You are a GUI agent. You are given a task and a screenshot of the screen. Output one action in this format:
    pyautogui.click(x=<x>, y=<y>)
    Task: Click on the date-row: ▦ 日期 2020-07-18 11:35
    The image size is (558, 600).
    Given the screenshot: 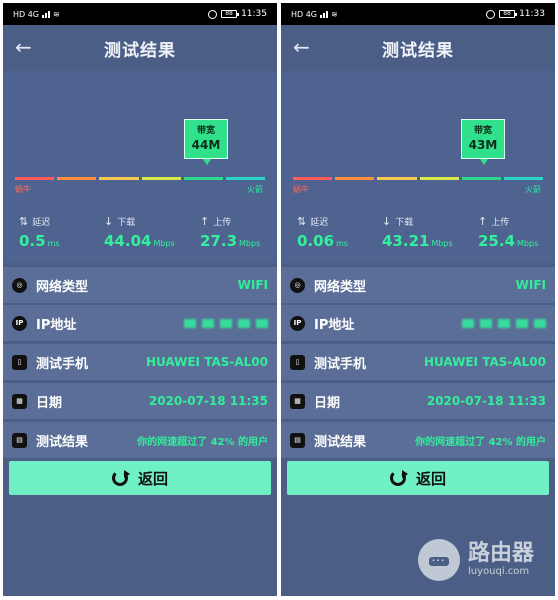 What is the action you would take?
    pyautogui.click(x=140, y=401)
    